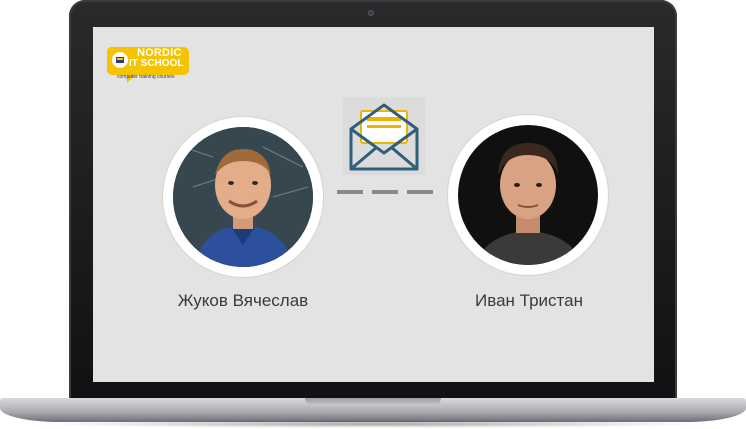 Image resolution: width=746 pixels, height=429 pixels. I want to click on logo-tagline: computer training courses, so click(146, 77).